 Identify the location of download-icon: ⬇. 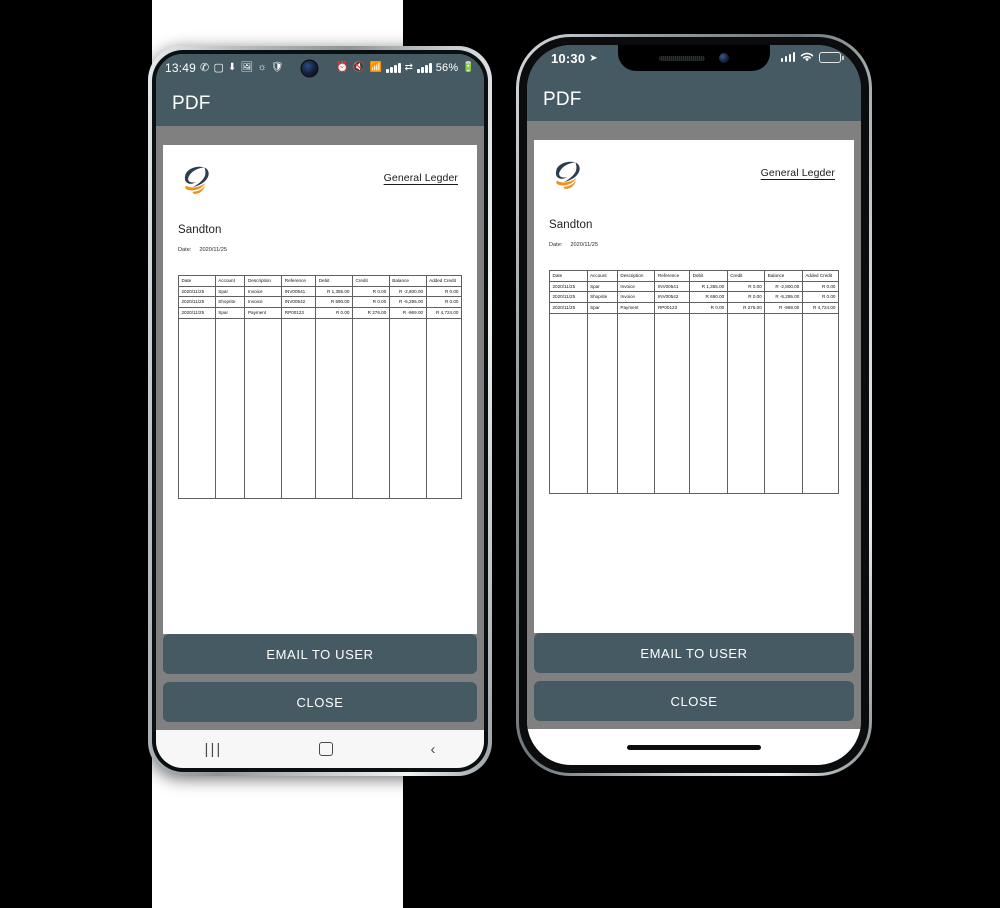
(232, 67).